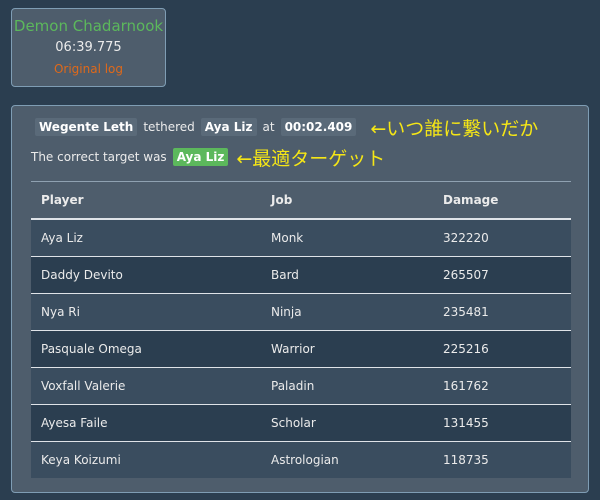 The height and width of the screenshot is (500, 600). I want to click on header-damage: Damage, so click(502, 200).